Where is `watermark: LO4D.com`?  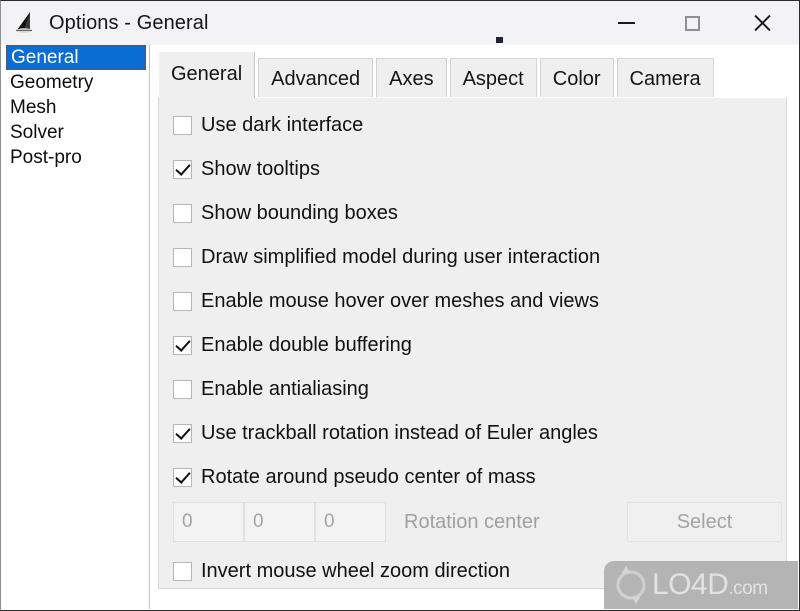 watermark: LO4D.com is located at coordinates (701, 585).